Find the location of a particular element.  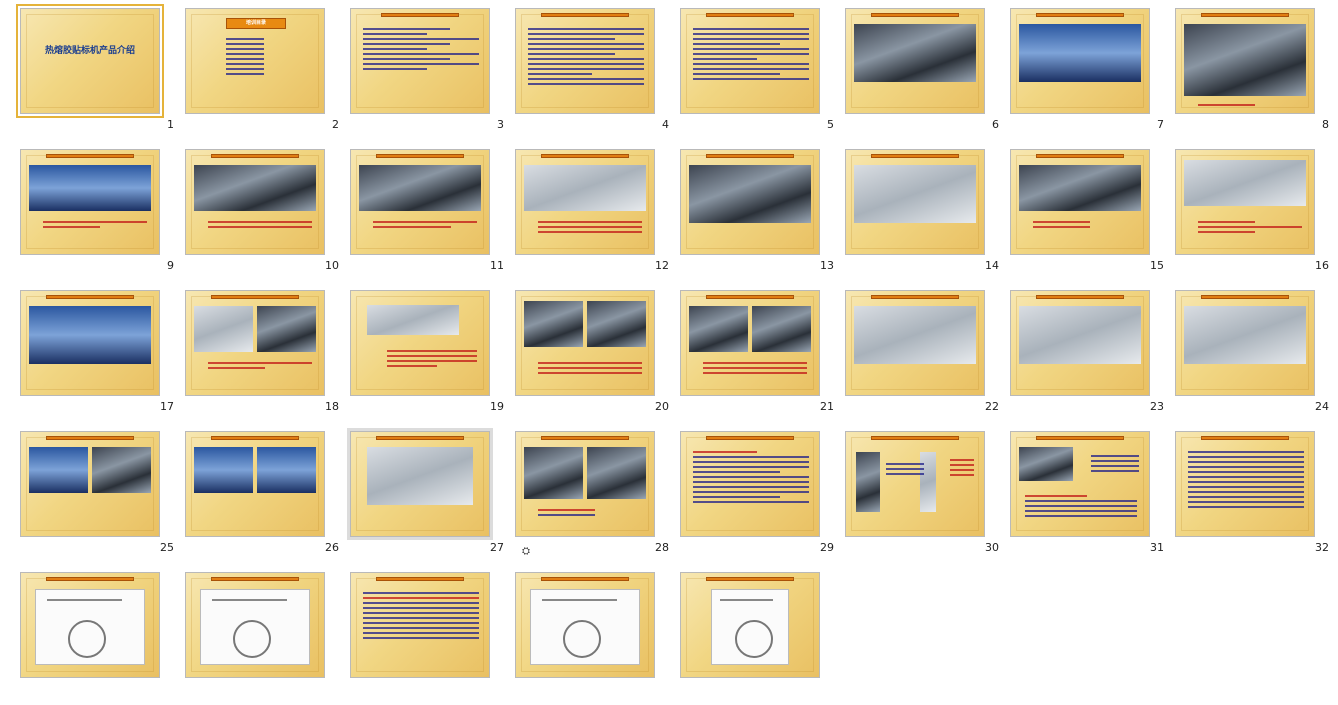

slide-thumb-7: 7 is located at coordinates (1086, 70).